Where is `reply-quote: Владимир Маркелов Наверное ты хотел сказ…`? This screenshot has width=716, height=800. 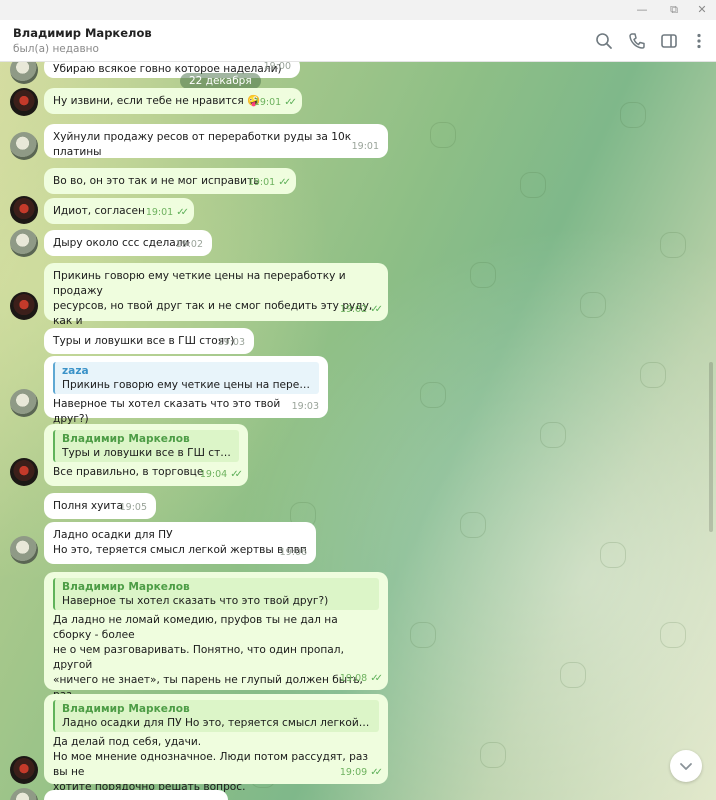
reply-quote: Владимир Маркелов Наверное ты хотел сказ… is located at coordinates (216, 594).